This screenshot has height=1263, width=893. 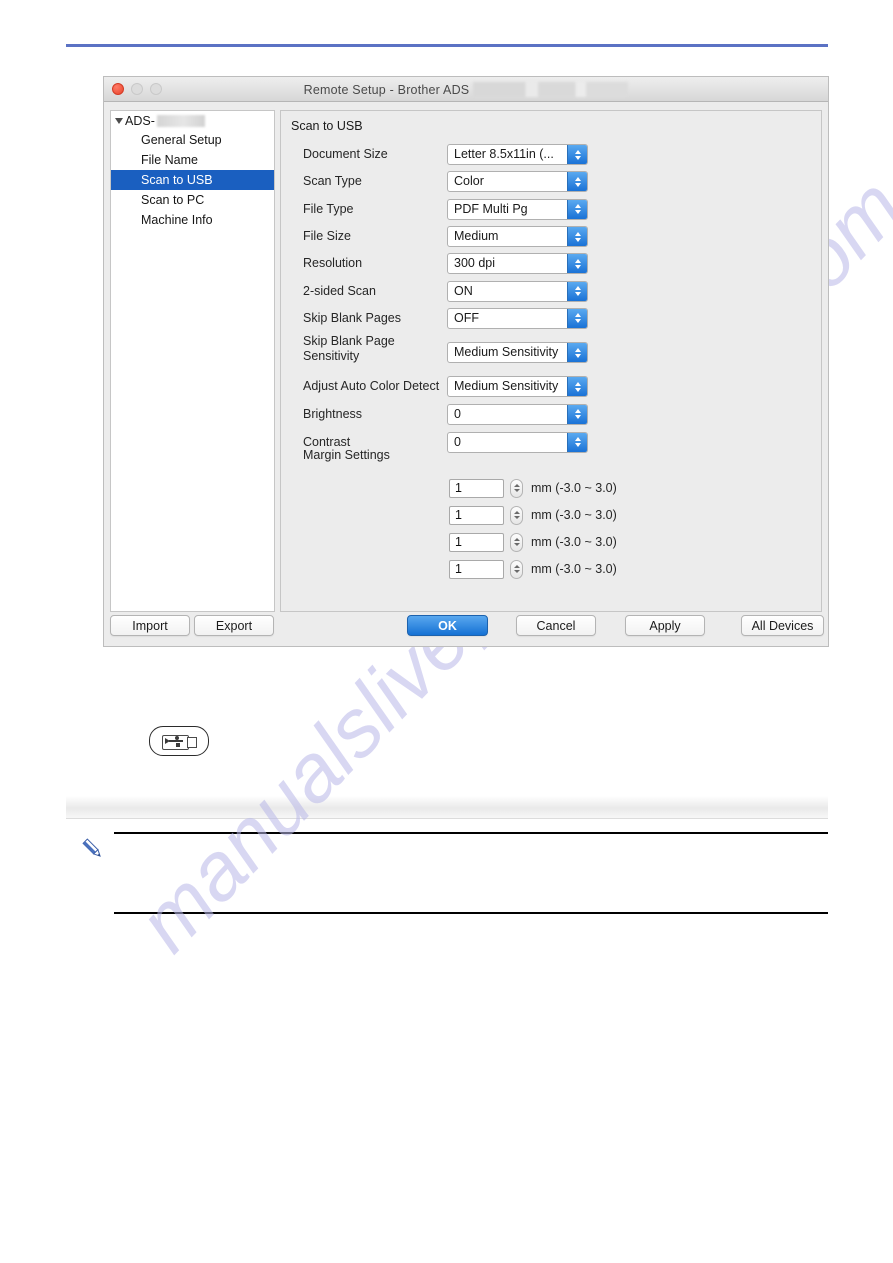 I want to click on brightness-select: 0, so click(x=517, y=414).